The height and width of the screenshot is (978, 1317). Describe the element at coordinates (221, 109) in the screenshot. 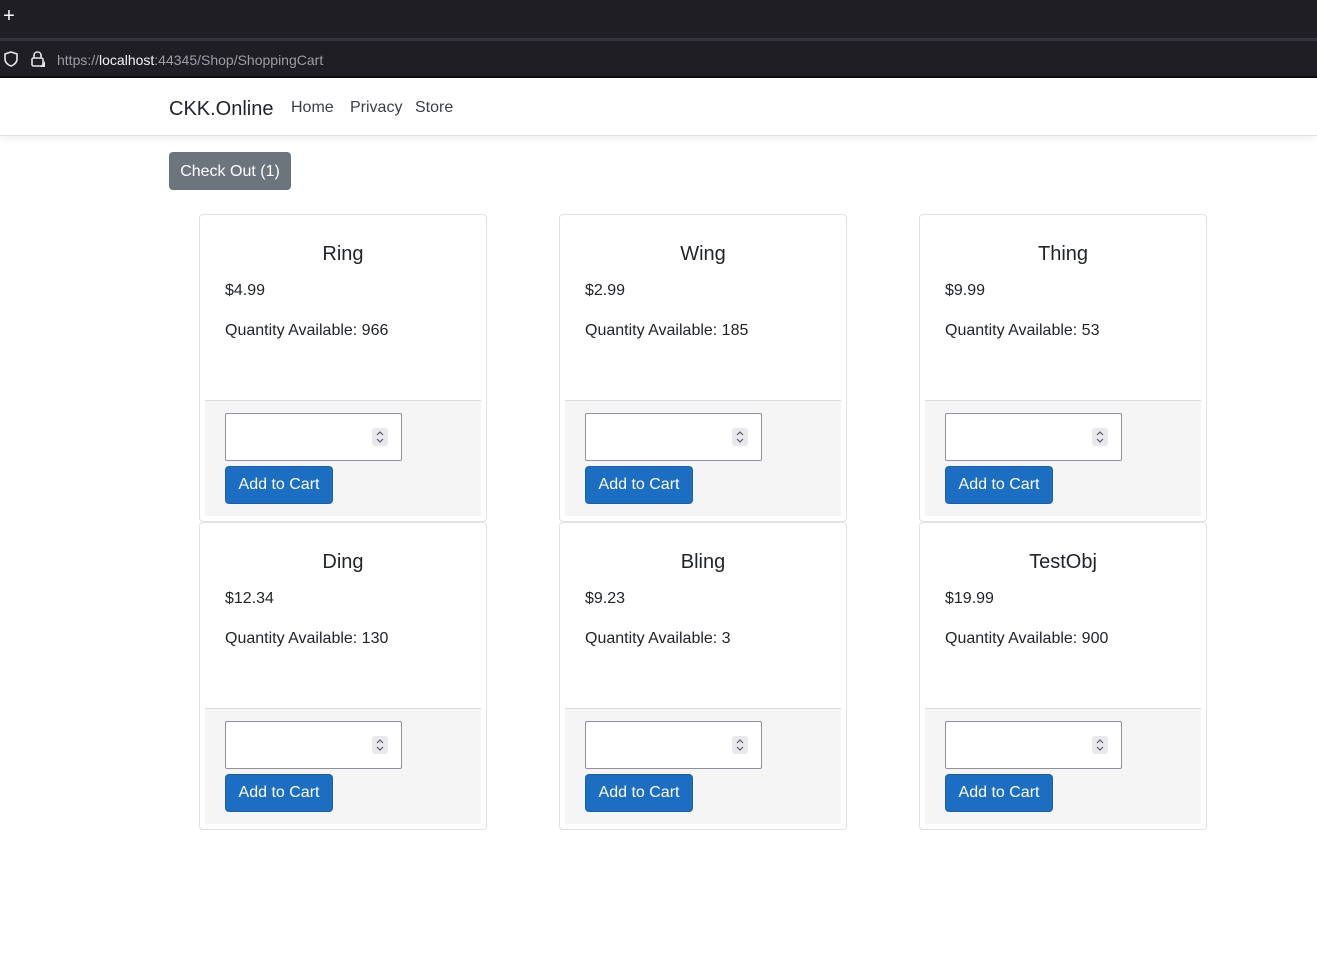

I see `brand-link: CKK.Online` at that location.